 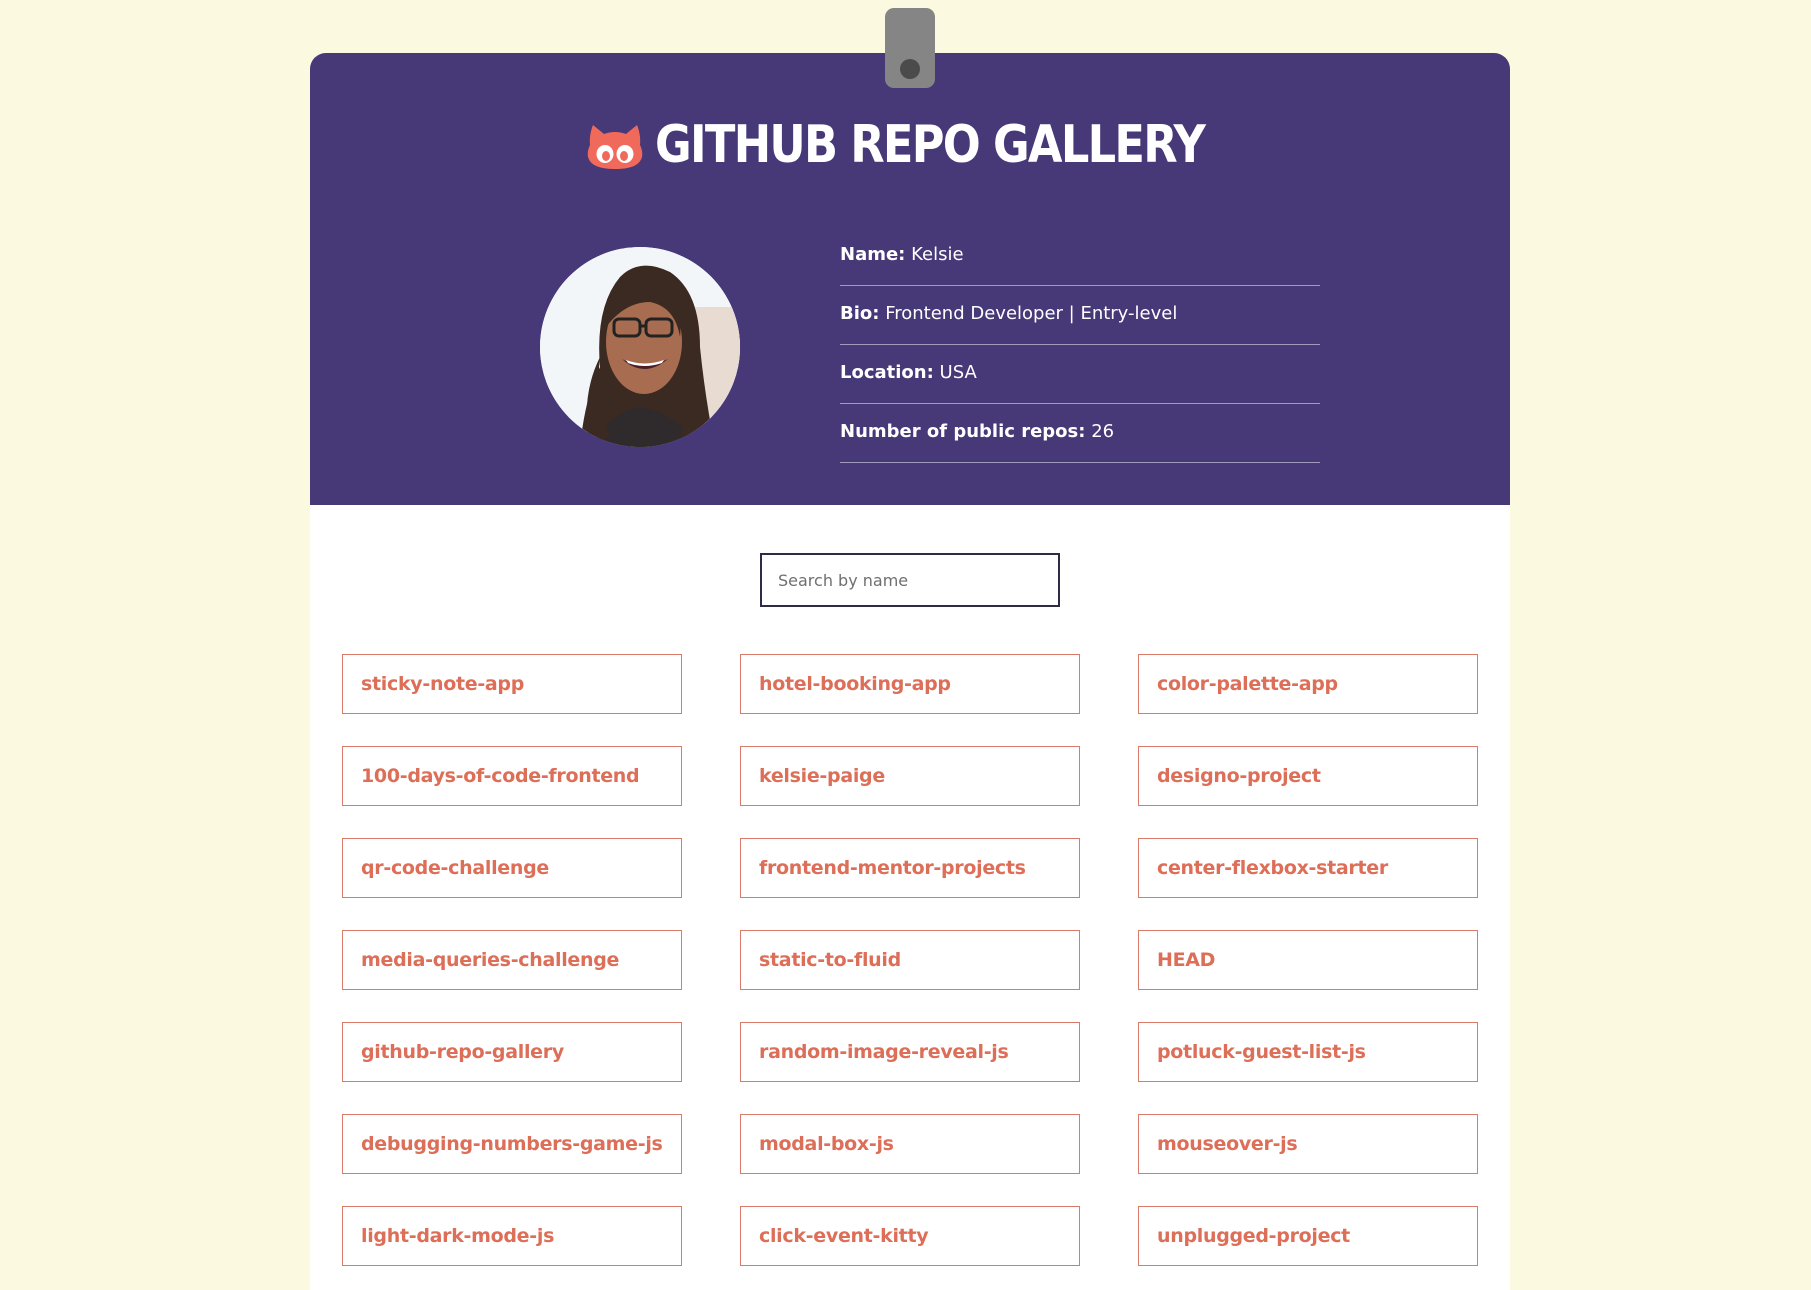 What do you see at coordinates (1308, 684) in the screenshot?
I see `repo-item: color-palette-app` at bounding box center [1308, 684].